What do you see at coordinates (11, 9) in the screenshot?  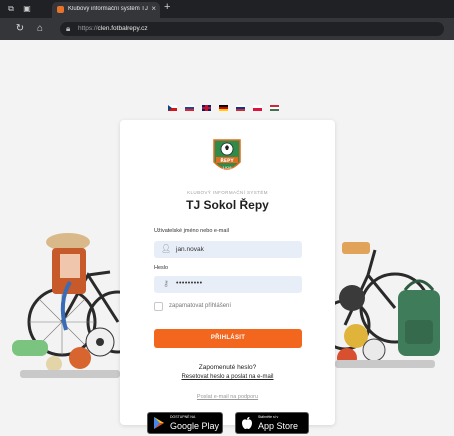 I see `workspaces-icon: ⧉` at bounding box center [11, 9].